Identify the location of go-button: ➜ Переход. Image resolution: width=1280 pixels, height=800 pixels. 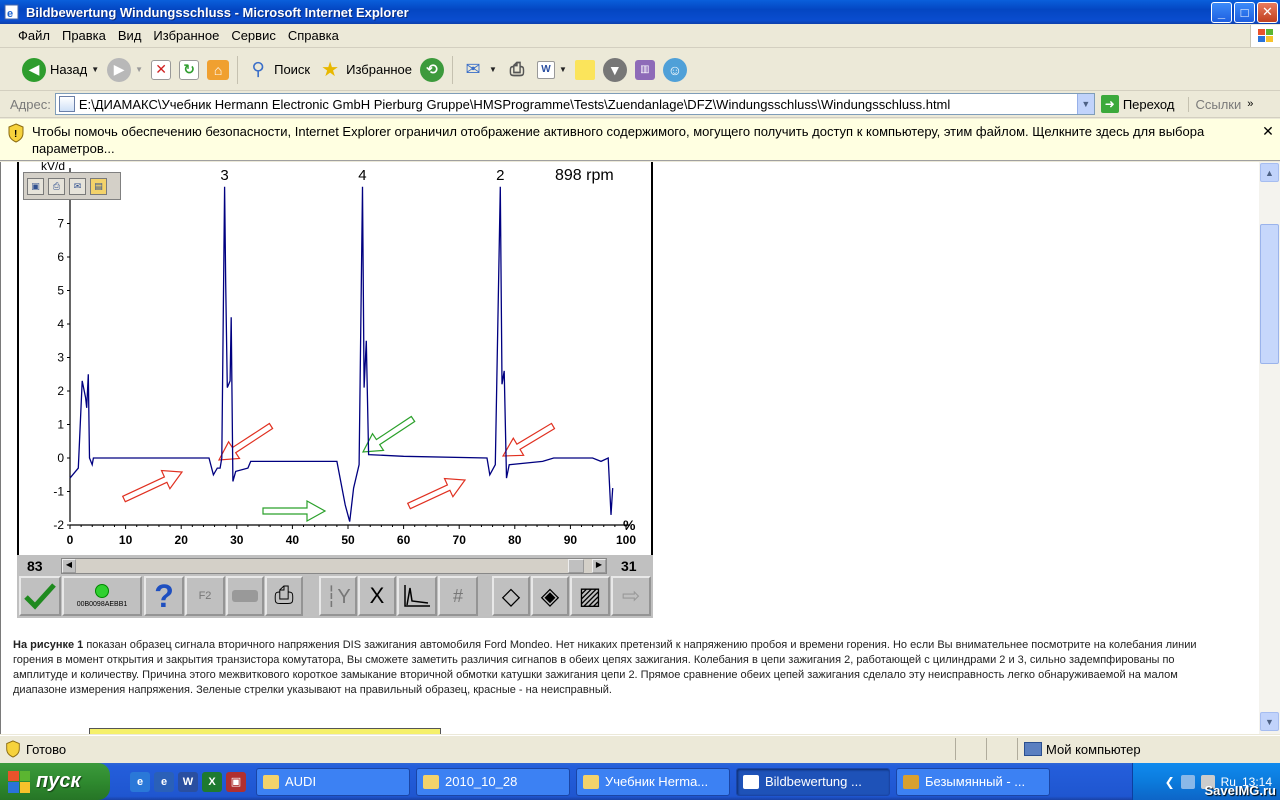
(1137, 104).